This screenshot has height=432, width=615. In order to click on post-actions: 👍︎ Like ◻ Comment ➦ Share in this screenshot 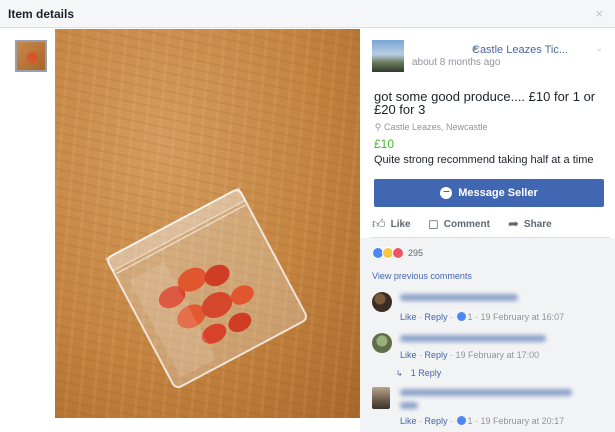, I will do `click(489, 224)`.